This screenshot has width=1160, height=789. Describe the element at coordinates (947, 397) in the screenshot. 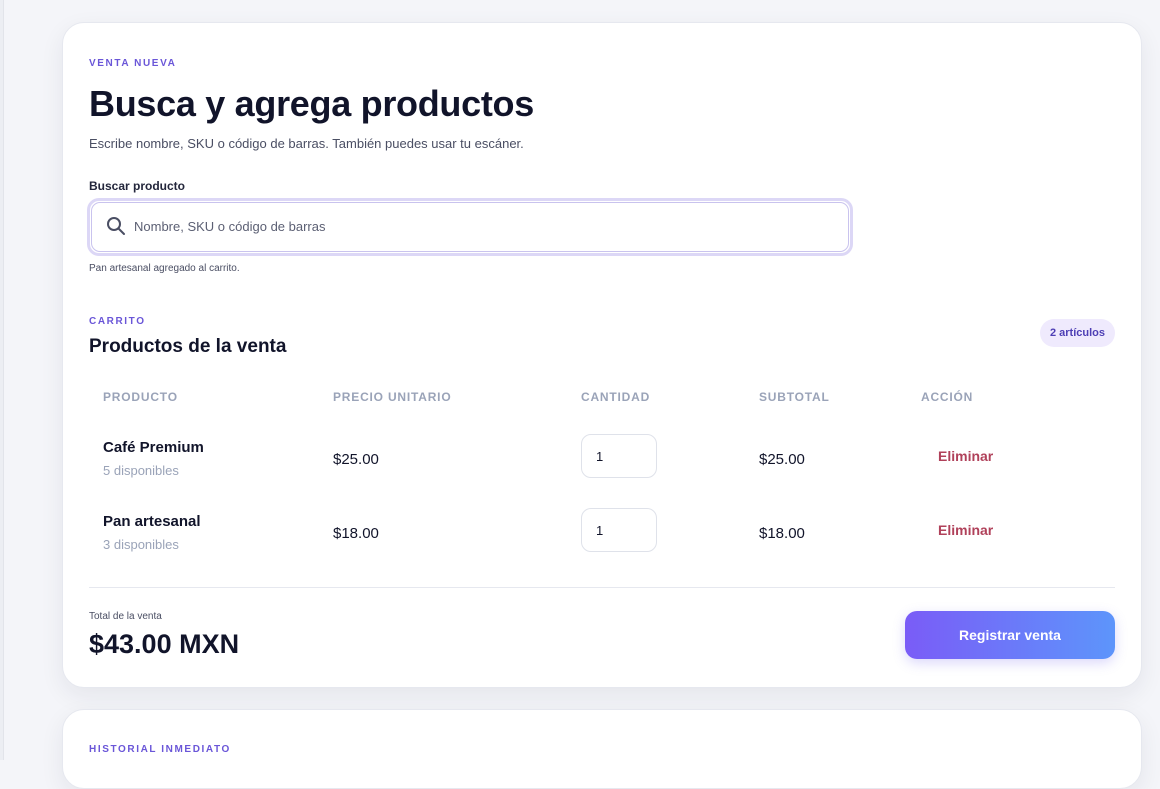

I see `column-header-action: ACCIÓN` at that location.